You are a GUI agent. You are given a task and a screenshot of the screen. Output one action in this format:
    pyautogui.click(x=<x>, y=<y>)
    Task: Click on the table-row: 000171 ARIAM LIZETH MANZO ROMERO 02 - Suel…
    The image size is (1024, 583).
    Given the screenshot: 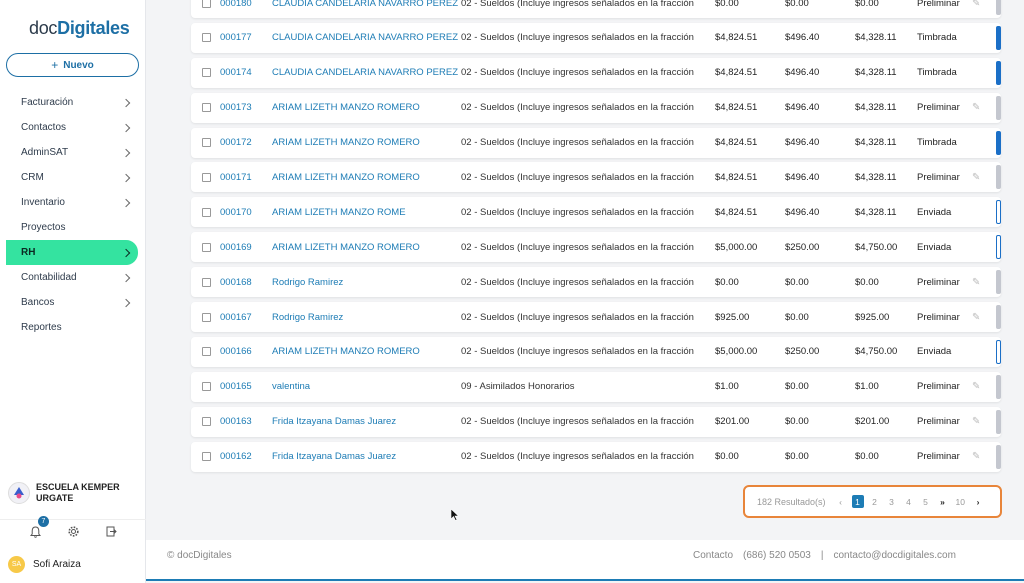 What is the action you would take?
    pyautogui.click(x=596, y=177)
    